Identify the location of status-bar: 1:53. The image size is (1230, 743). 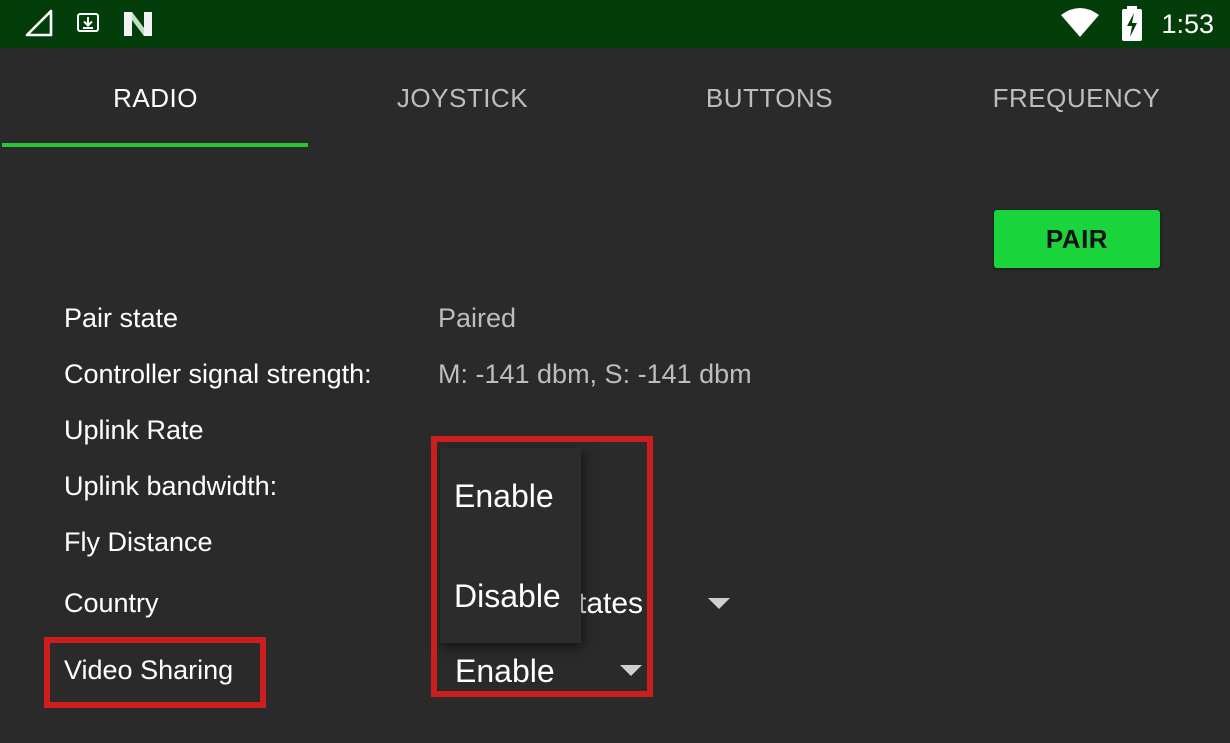
(615, 24).